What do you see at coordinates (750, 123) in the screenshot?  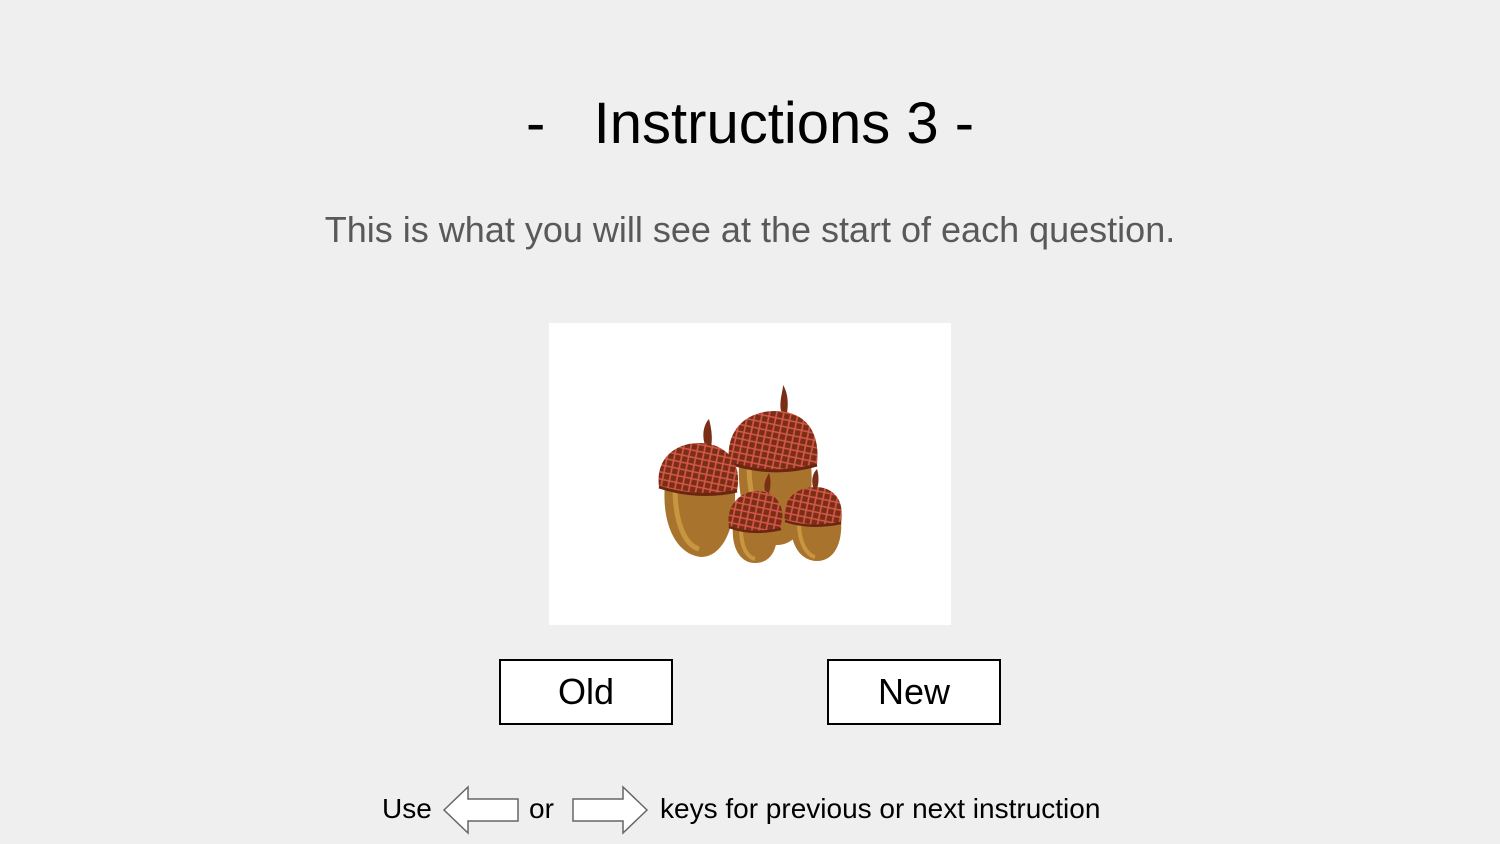 I see `page-title: - Instructions 3 -` at bounding box center [750, 123].